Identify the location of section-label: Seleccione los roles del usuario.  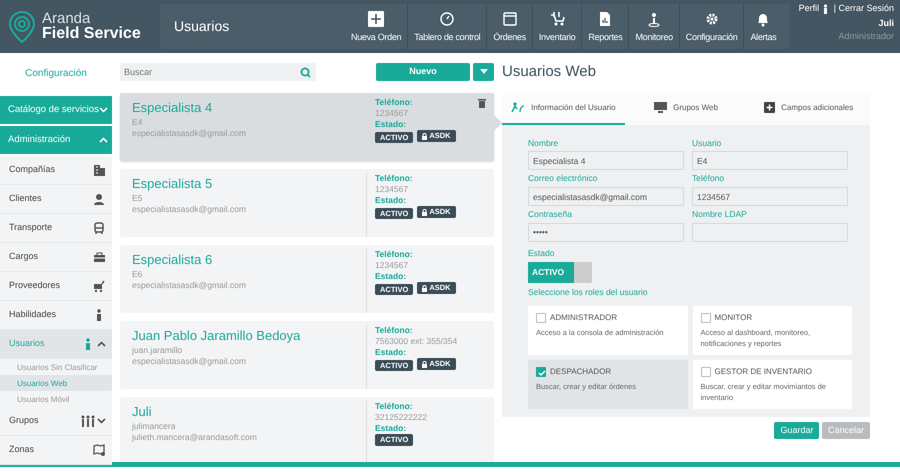
(588, 292).